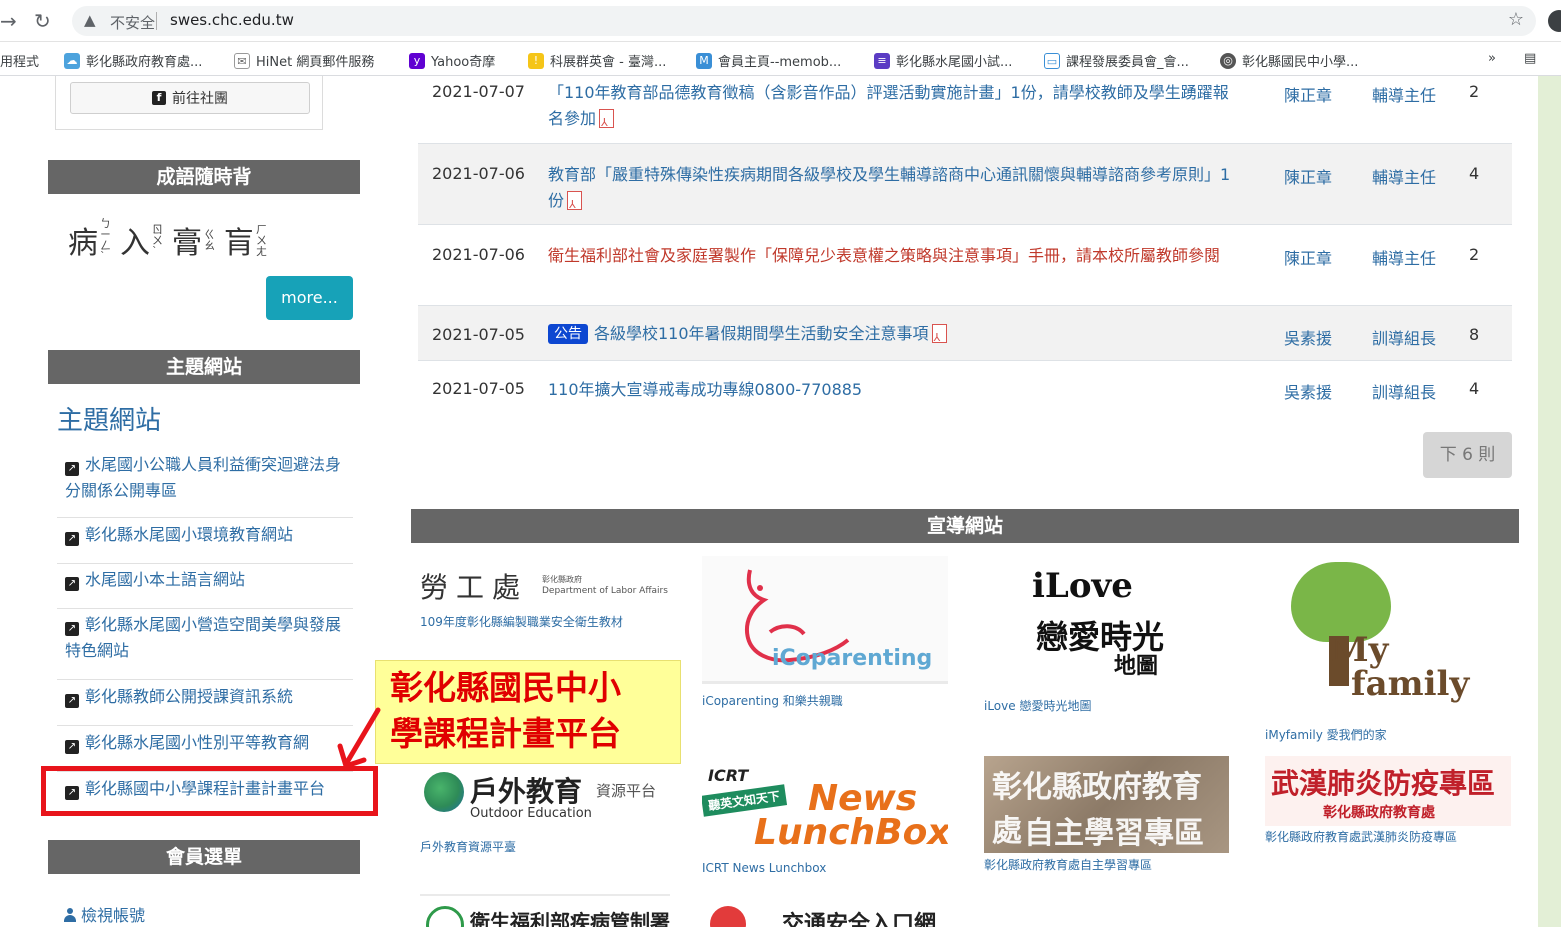 The width and height of the screenshot is (1561, 927). I want to click on labor-logo-text: 勞工處, so click(474, 587).